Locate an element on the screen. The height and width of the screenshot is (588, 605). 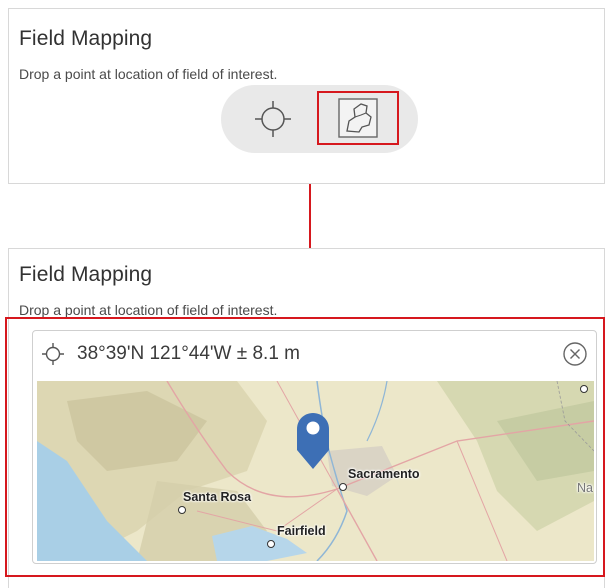
city-label-fairfield: Fairfield is located at coordinates (301, 531).